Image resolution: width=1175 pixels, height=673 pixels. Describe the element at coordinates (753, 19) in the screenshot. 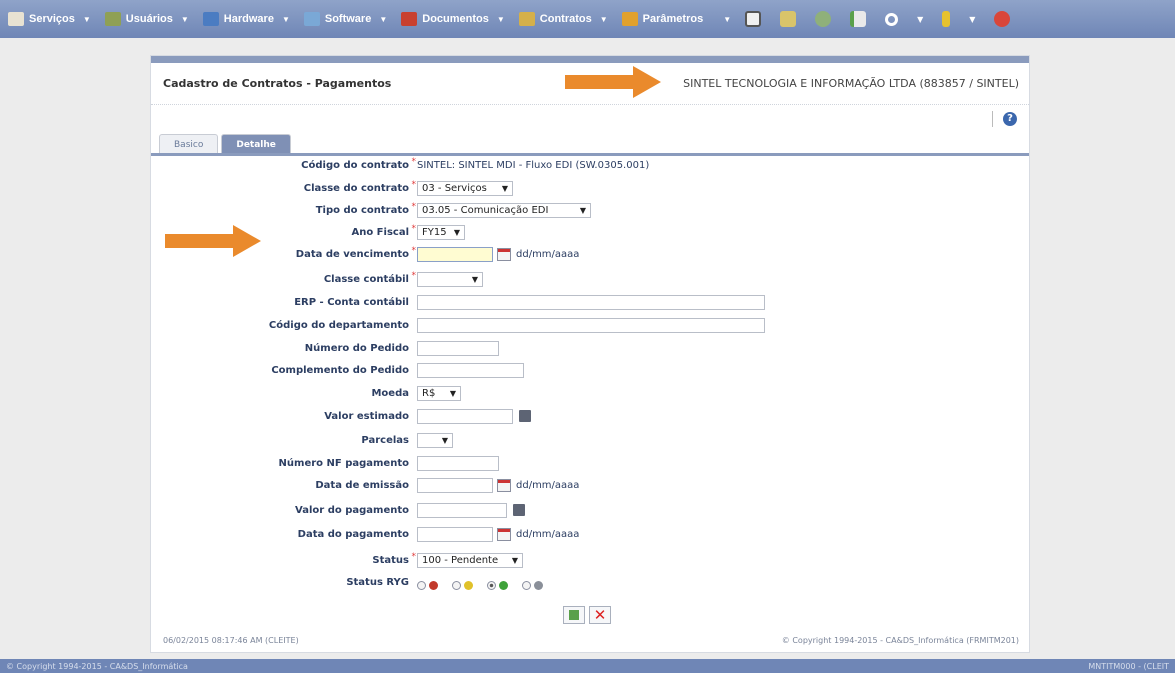

I see `monitor-icon` at that location.